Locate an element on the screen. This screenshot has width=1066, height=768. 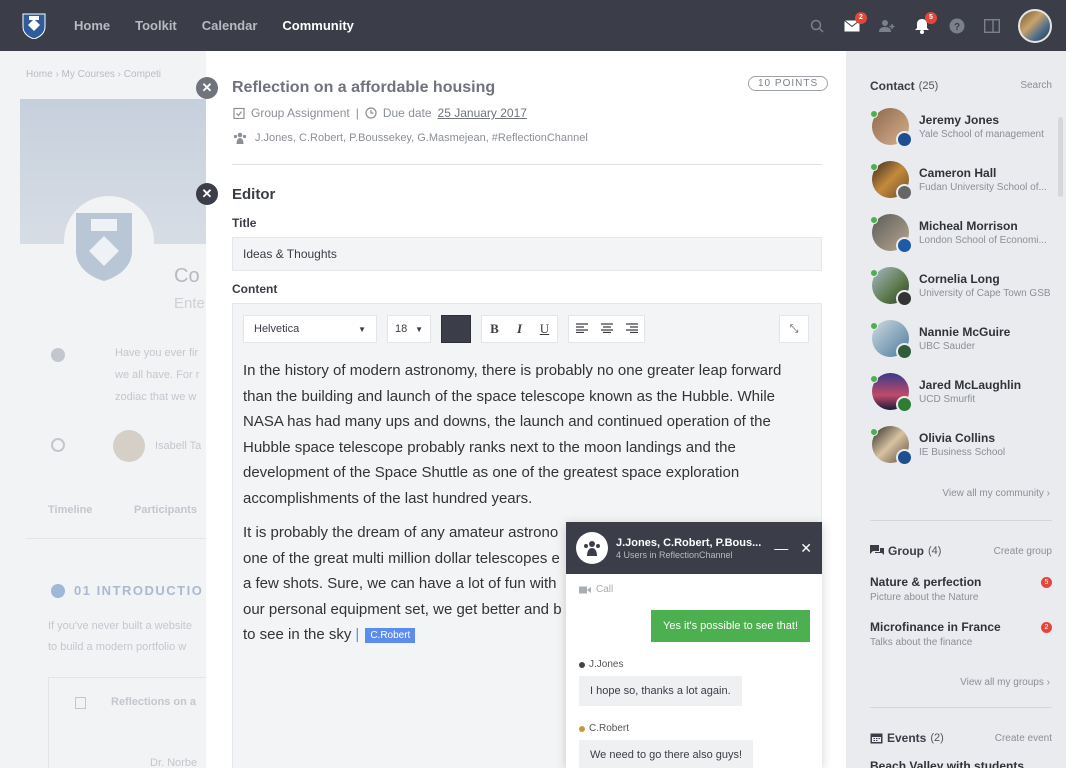
desc-line: zodiac that we w is located at coordinates (156, 397).